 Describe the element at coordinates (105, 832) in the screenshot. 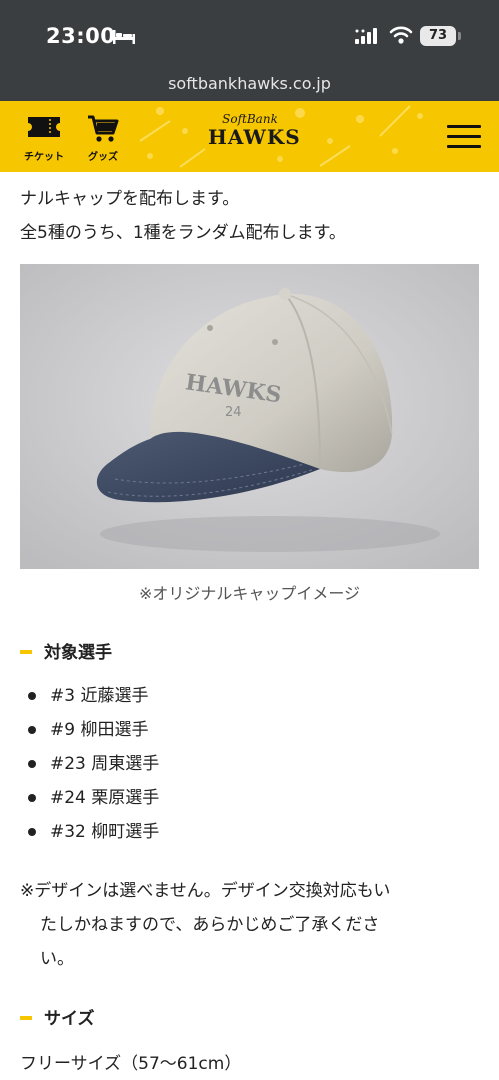

I see `player-name: #32 柳町選手` at that location.